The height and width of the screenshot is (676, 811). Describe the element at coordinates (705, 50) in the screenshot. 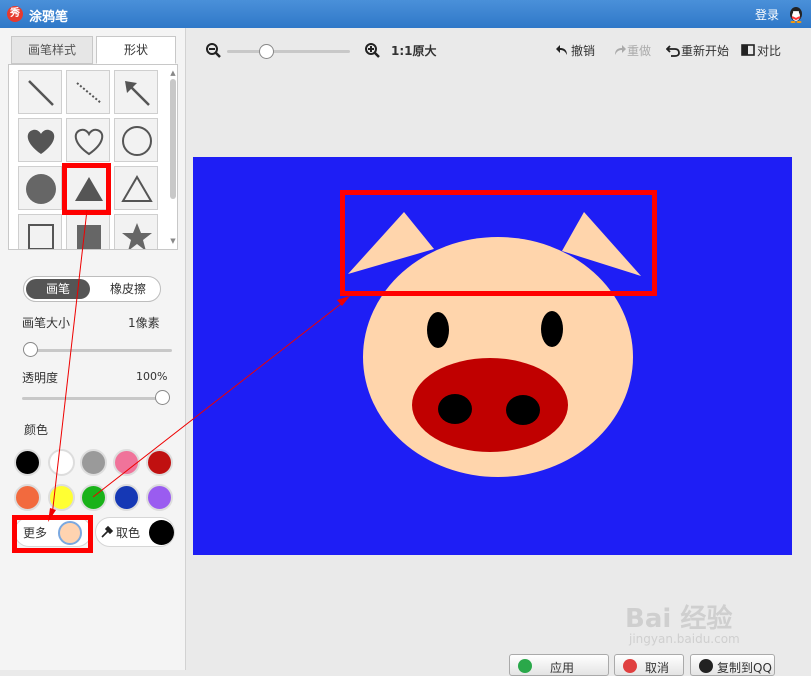

I see `restart-button: 重新开始` at that location.